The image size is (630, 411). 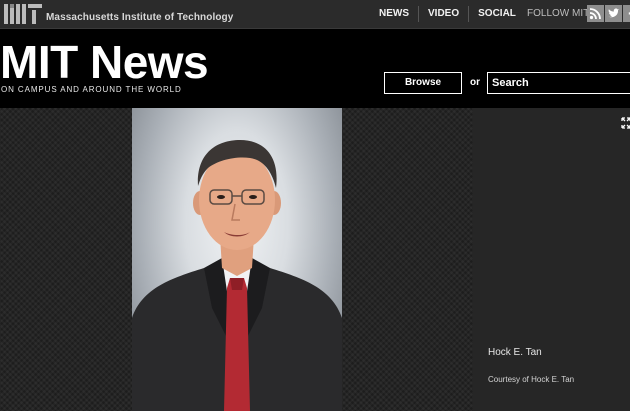 What do you see at coordinates (444, 14) in the screenshot?
I see `nav-video: VIDEO` at bounding box center [444, 14].